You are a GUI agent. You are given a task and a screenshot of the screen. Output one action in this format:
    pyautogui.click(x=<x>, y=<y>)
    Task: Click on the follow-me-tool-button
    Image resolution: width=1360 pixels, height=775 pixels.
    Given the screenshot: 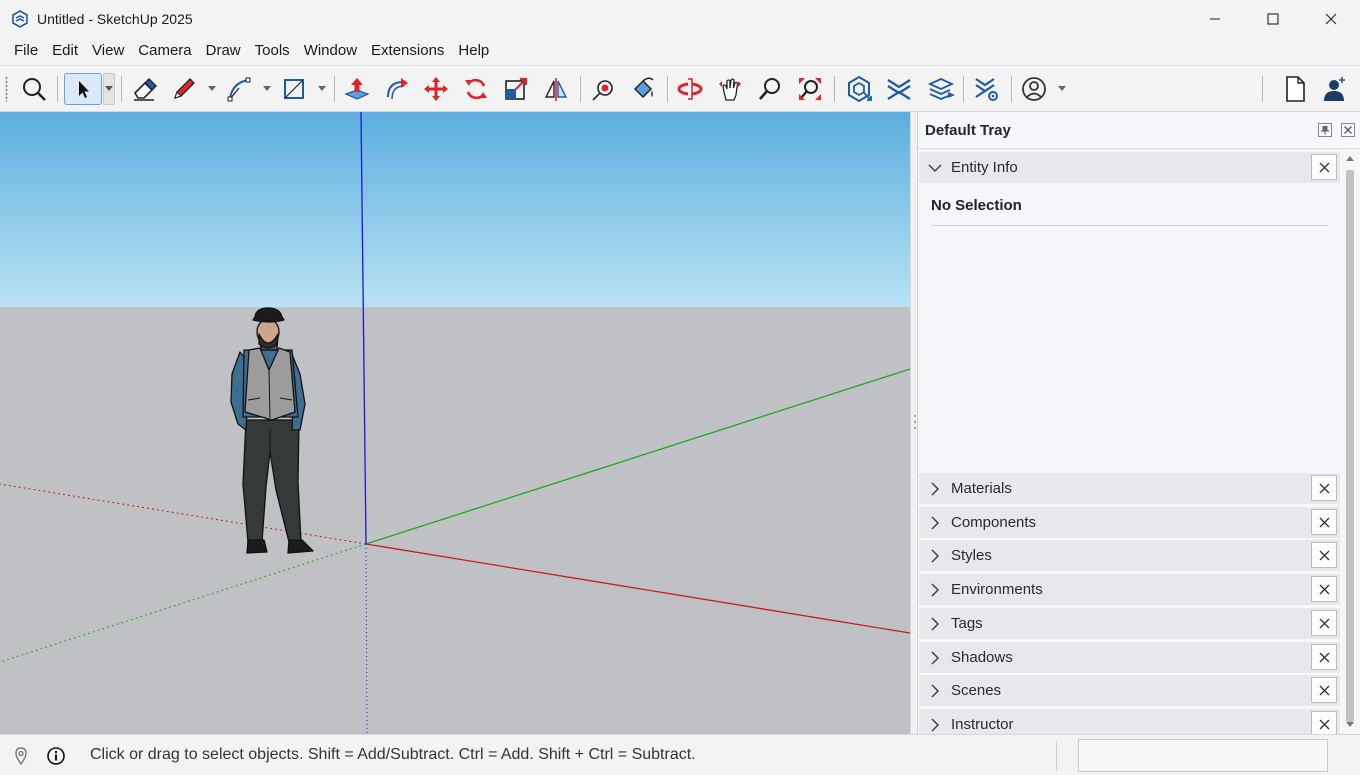 What is the action you would take?
    pyautogui.click(x=397, y=89)
    